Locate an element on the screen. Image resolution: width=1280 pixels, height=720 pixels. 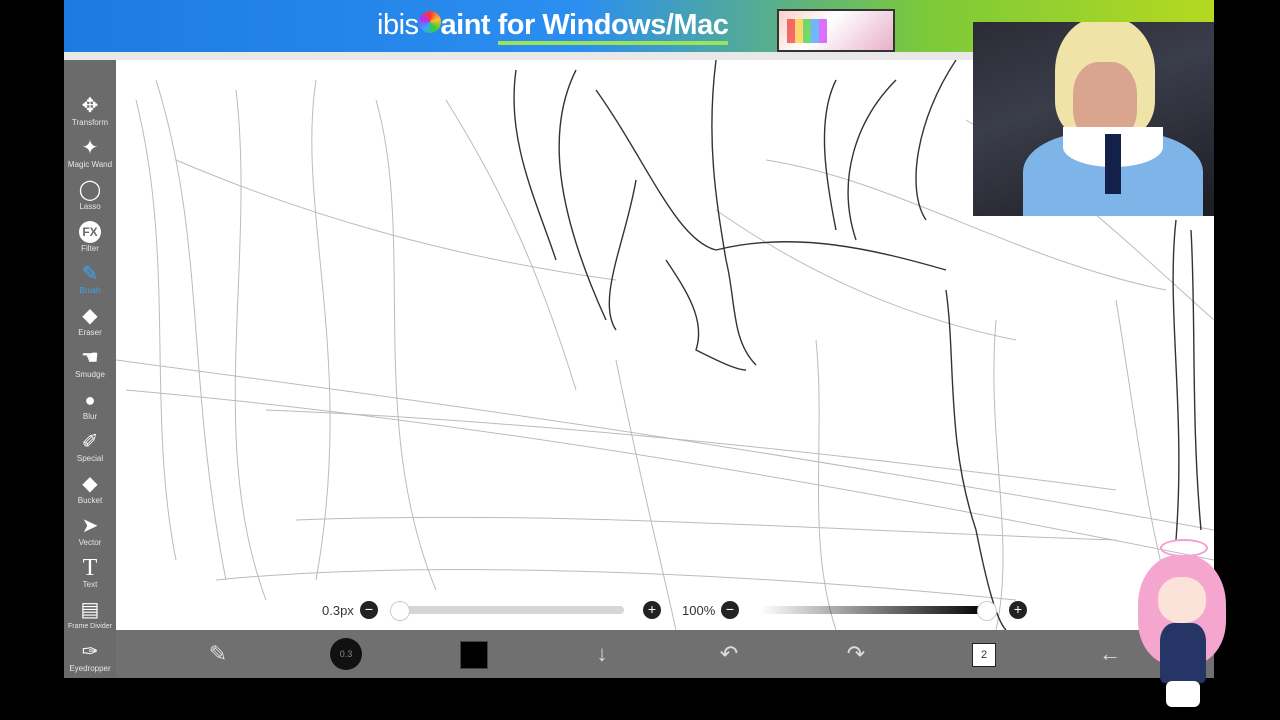
tool-blur: ● Blur is located at coordinates (90, 408).